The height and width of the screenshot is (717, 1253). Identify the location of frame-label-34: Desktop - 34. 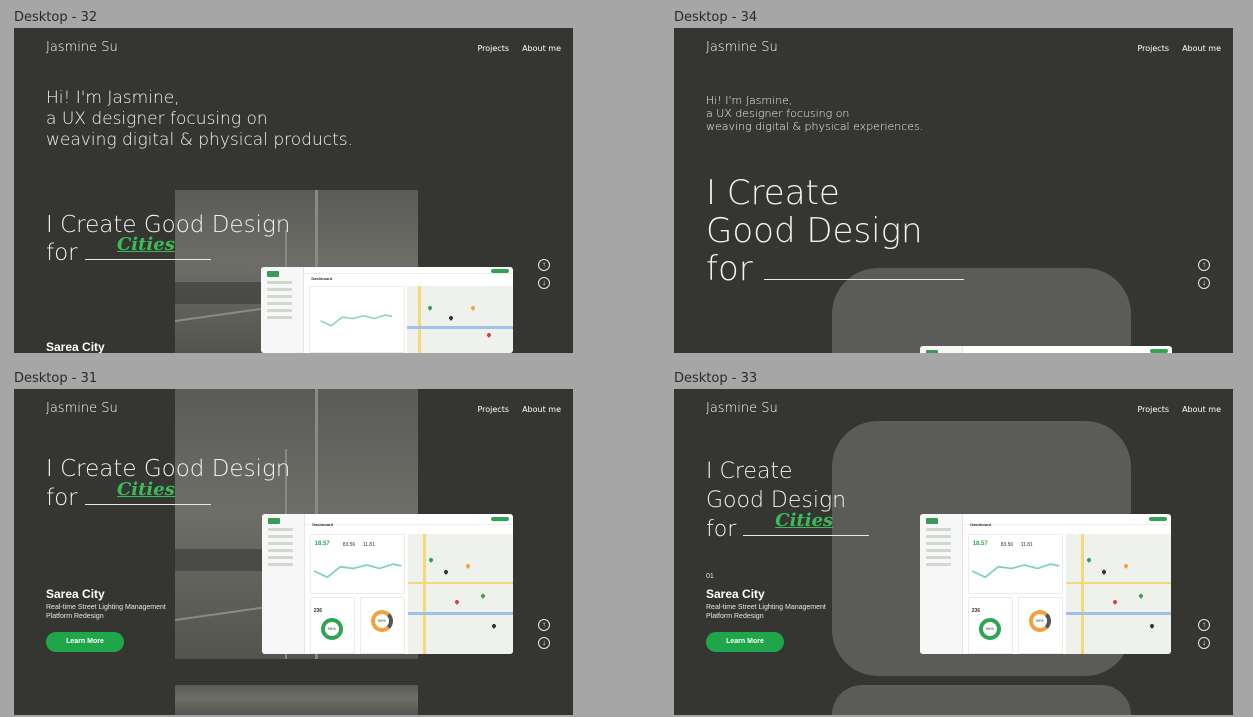
(716, 17).